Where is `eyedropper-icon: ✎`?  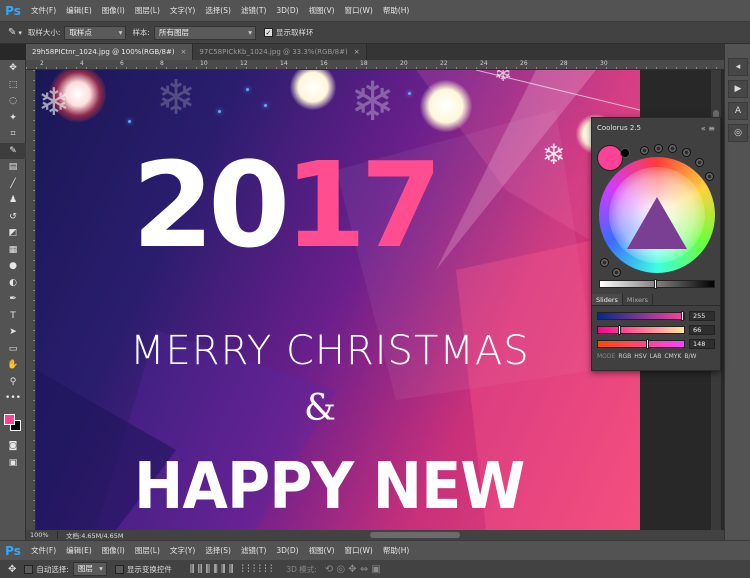 eyedropper-icon: ✎ is located at coordinates (12, 32).